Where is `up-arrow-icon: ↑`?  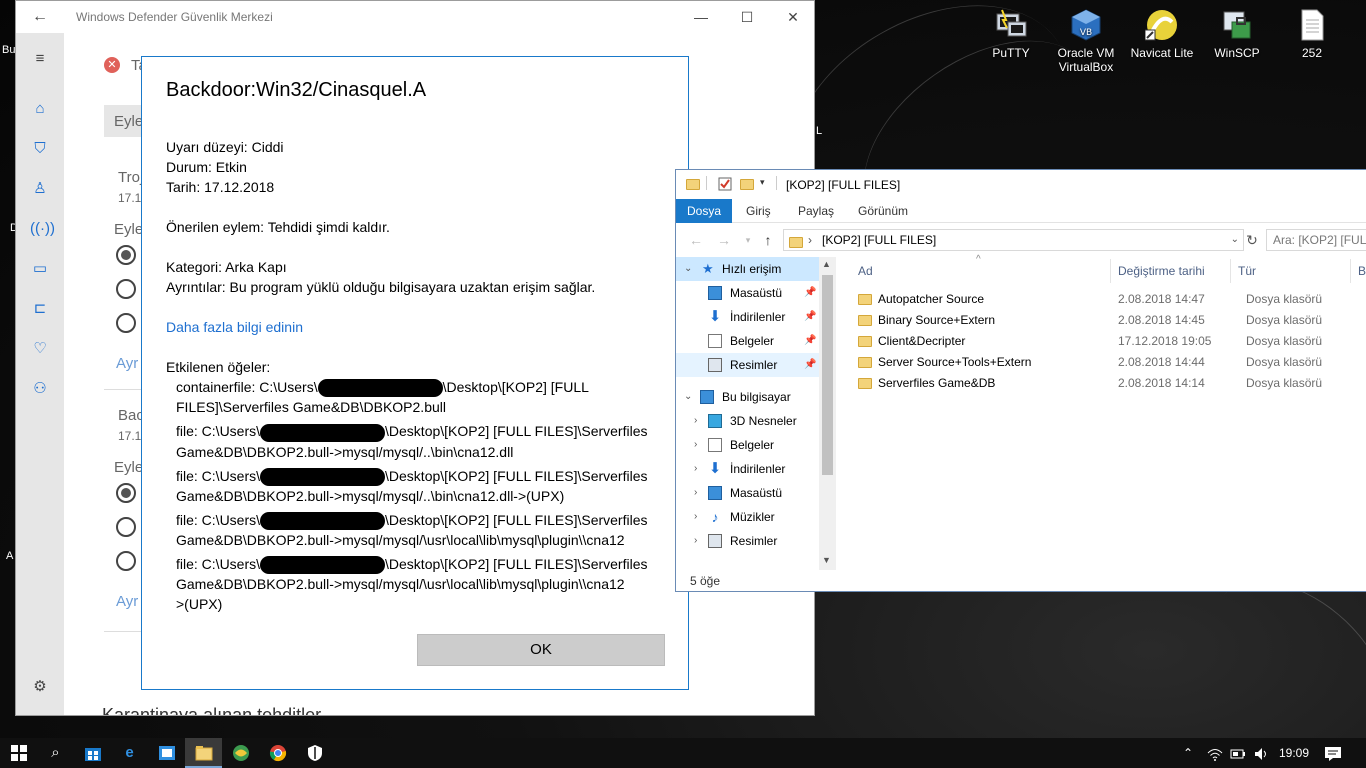 up-arrow-icon: ↑ is located at coordinates (768, 240).